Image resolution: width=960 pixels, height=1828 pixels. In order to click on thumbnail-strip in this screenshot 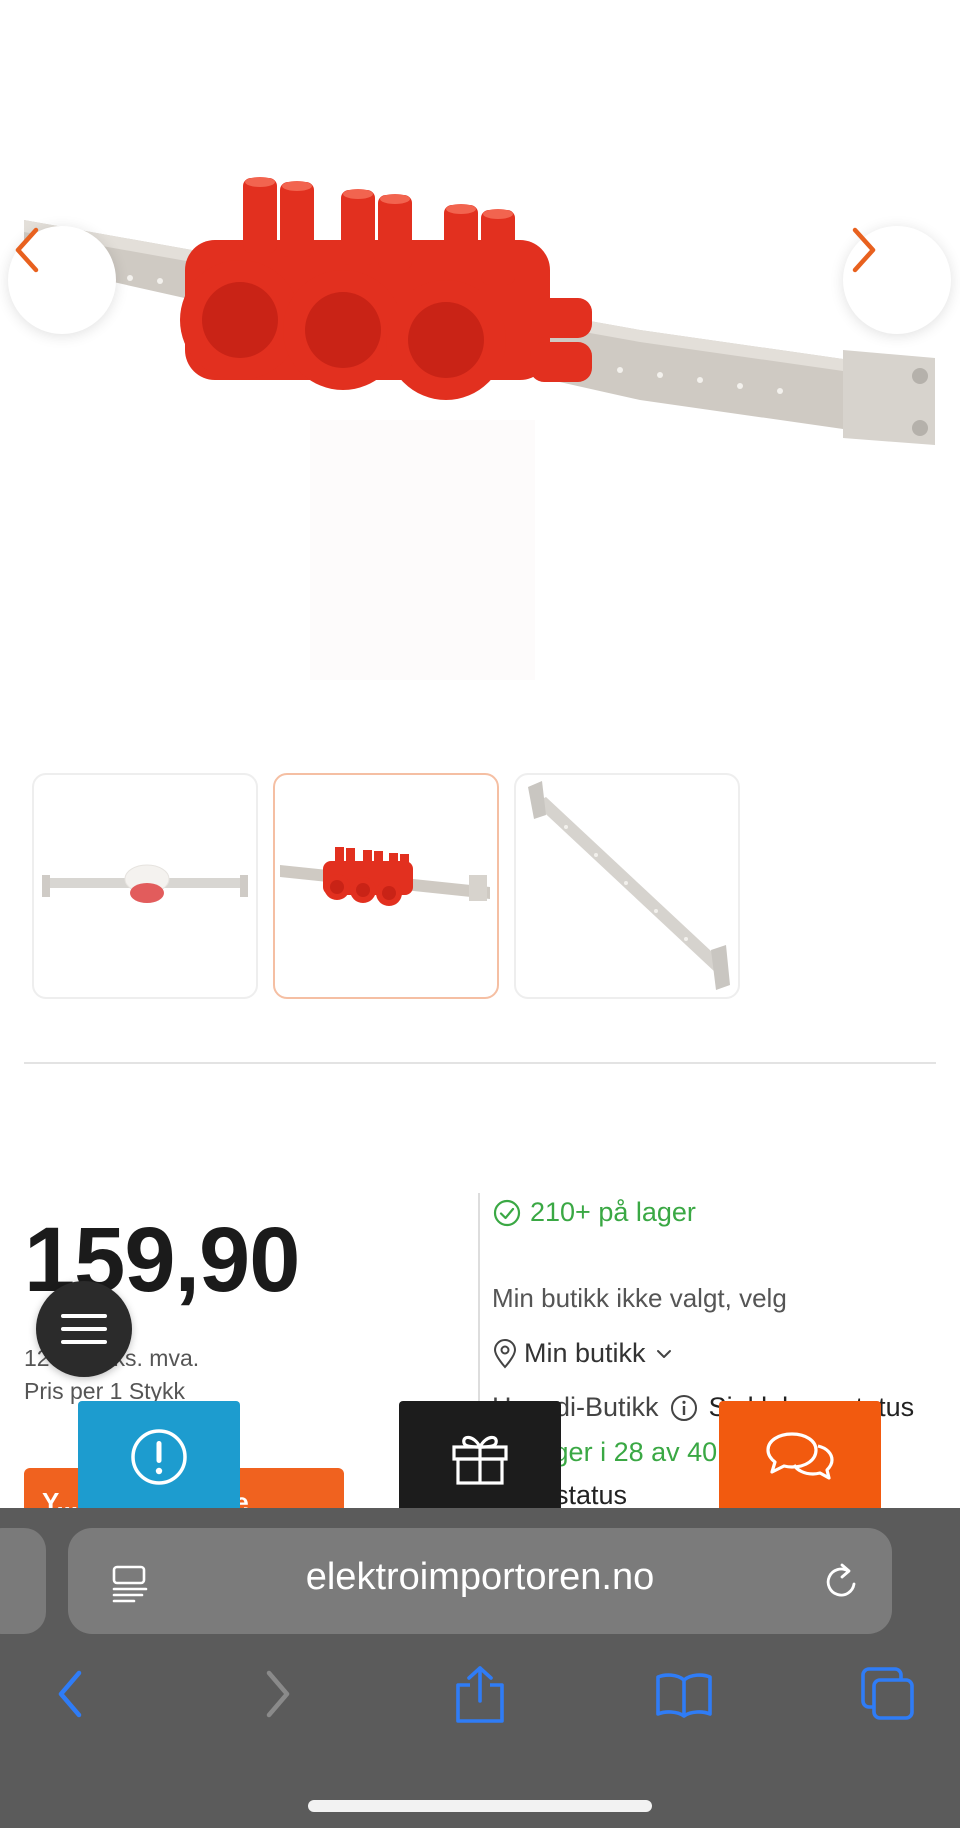, I will do `click(392, 890)`.